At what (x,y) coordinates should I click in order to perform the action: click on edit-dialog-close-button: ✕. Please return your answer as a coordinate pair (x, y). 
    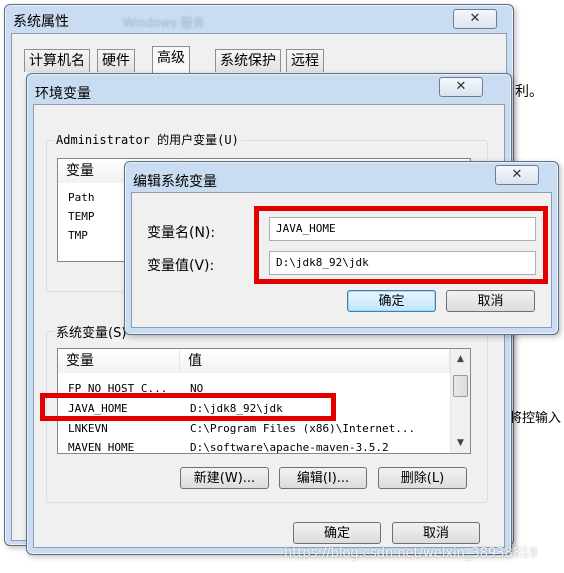
    Looking at the image, I should click on (517, 175).